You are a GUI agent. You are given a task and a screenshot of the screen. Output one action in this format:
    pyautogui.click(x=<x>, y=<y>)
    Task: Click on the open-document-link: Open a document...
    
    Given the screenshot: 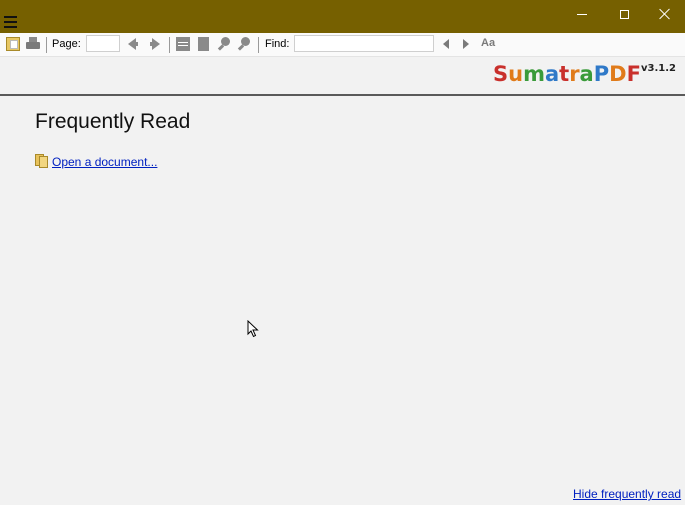 What is the action you would take?
    pyautogui.click(x=104, y=162)
    